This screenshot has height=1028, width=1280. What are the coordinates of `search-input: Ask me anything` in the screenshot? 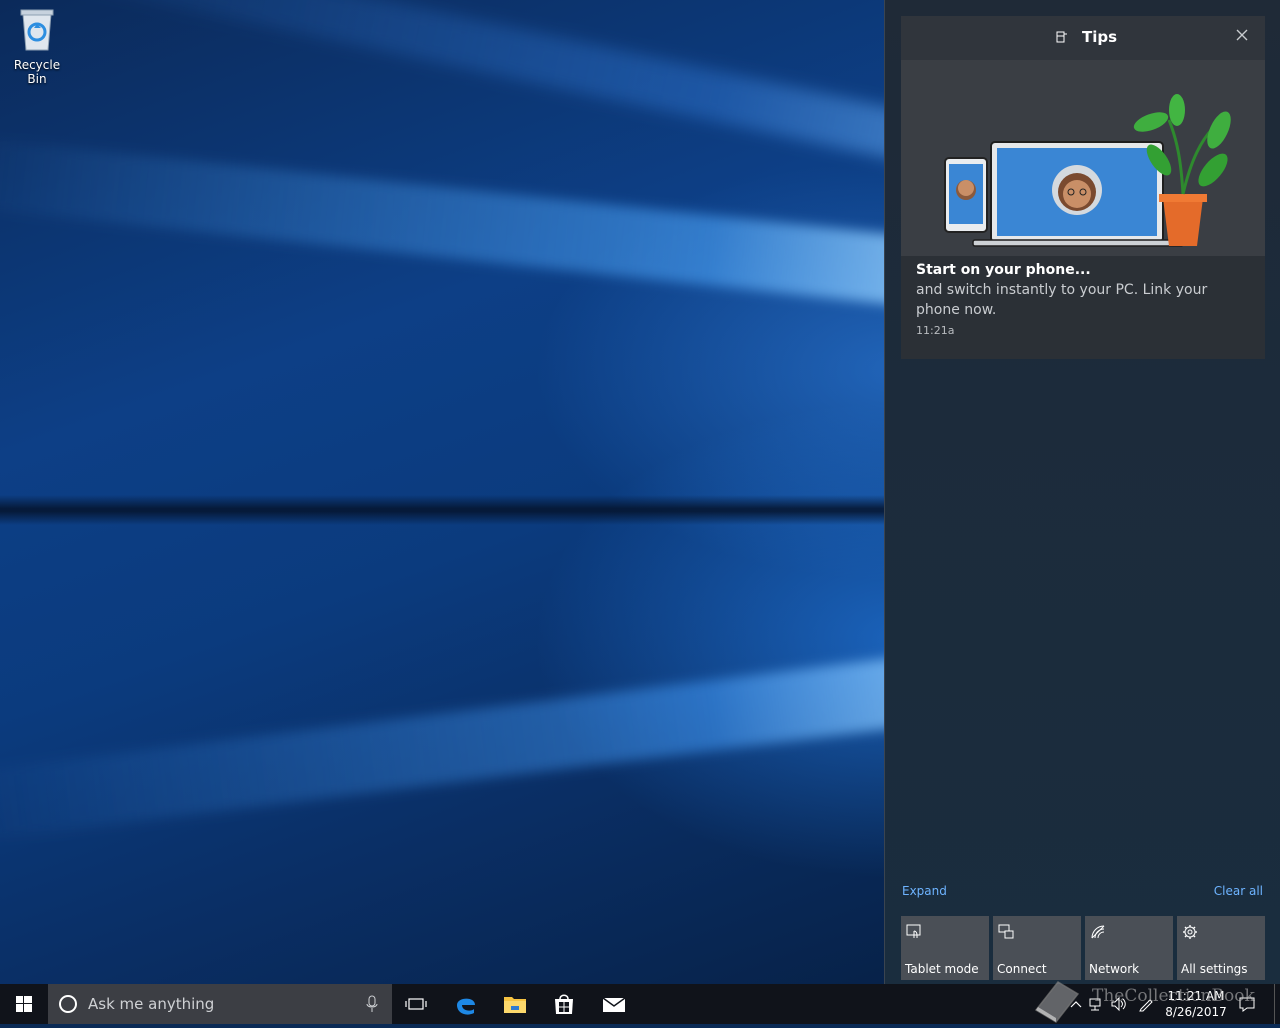 It's located at (220, 1004).